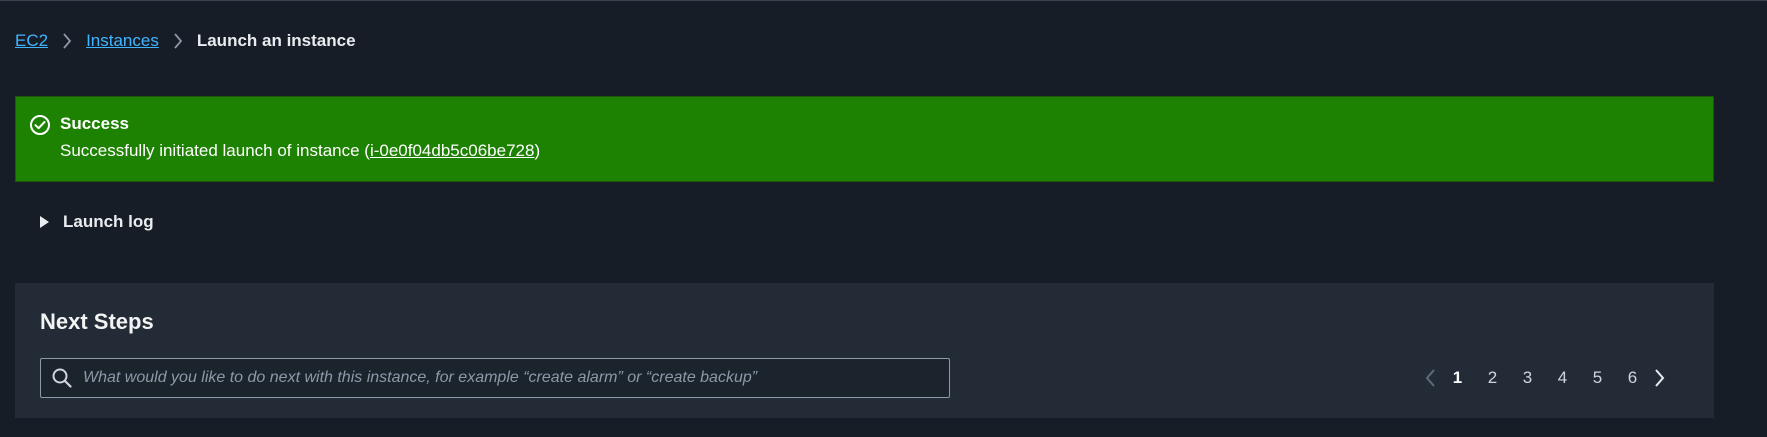 This screenshot has width=1767, height=437. What do you see at coordinates (31, 41) in the screenshot?
I see `breadcrumb-ec2-link: EC2` at bounding box center [31, 41].